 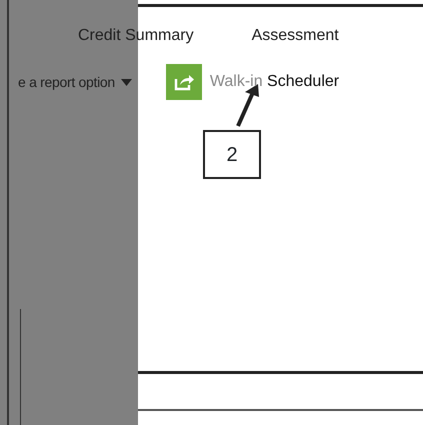 I want to click on share-icon, so click(x=184, y=82).